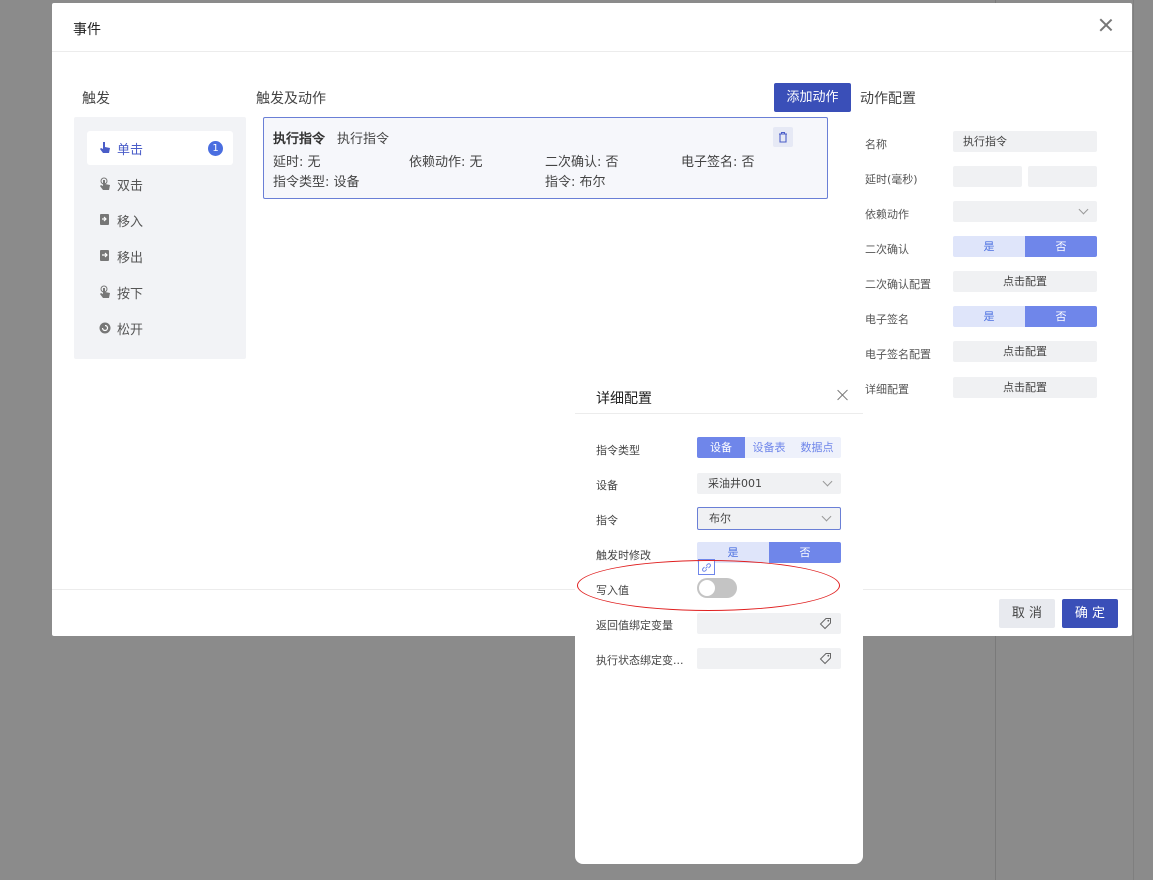 This screenshot has height=880, width=1153. What do you see at coordinates (989, 316) in the screenshot?
I see `e-sign-yes: 是` at bounding box center [989, 316].